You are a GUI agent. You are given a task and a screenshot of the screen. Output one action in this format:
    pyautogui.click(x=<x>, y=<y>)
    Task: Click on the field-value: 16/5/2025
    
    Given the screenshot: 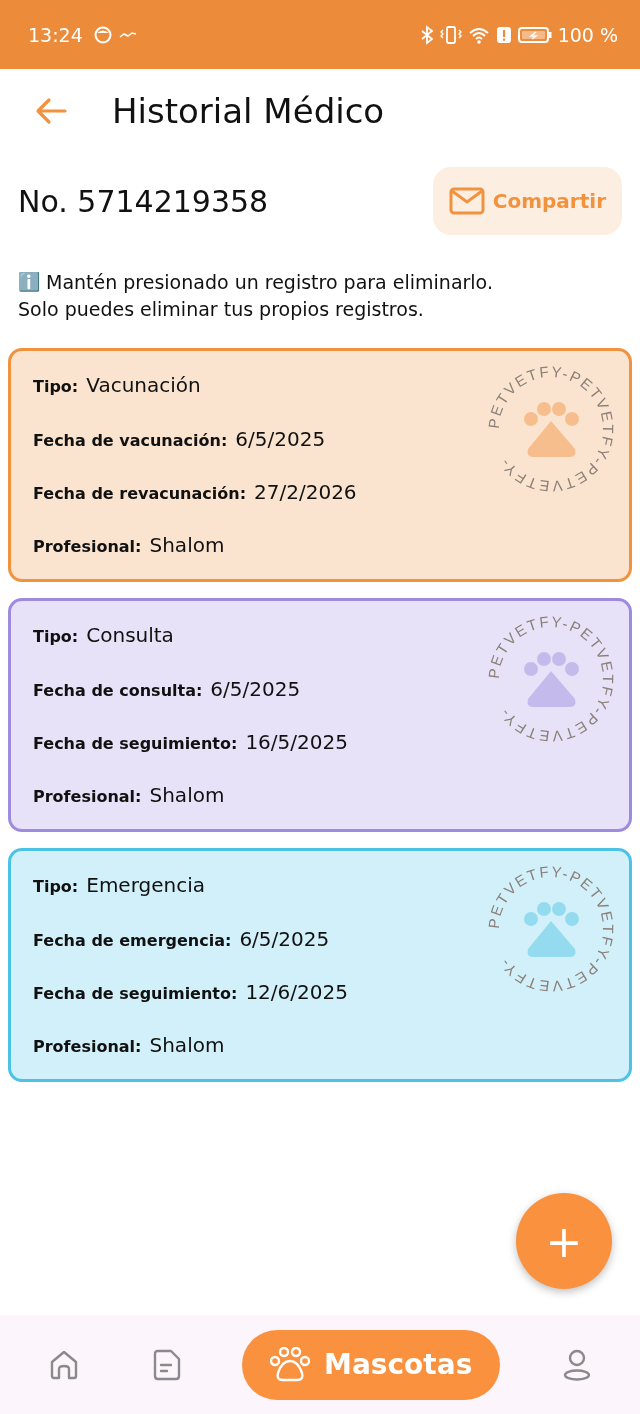 What is the action you would take?
    pyautogui.click(x=296, y=741)
    